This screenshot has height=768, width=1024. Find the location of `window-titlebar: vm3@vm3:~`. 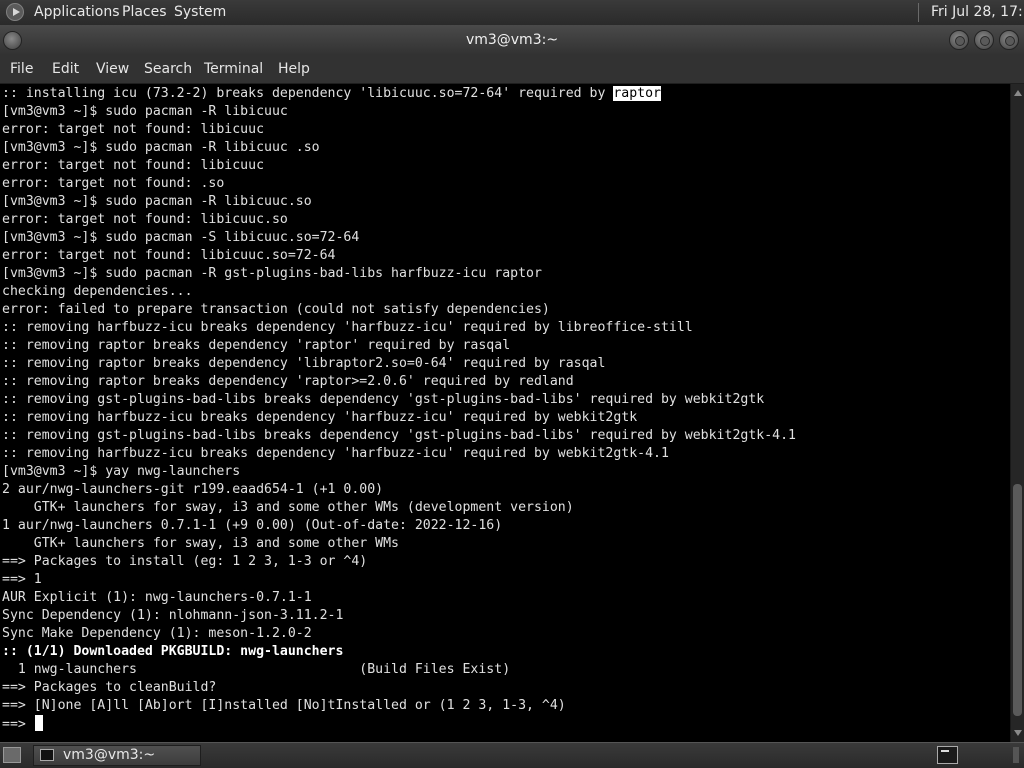

window-titlebar: vm3@vm3:~ is located at coordinates (512, 40).